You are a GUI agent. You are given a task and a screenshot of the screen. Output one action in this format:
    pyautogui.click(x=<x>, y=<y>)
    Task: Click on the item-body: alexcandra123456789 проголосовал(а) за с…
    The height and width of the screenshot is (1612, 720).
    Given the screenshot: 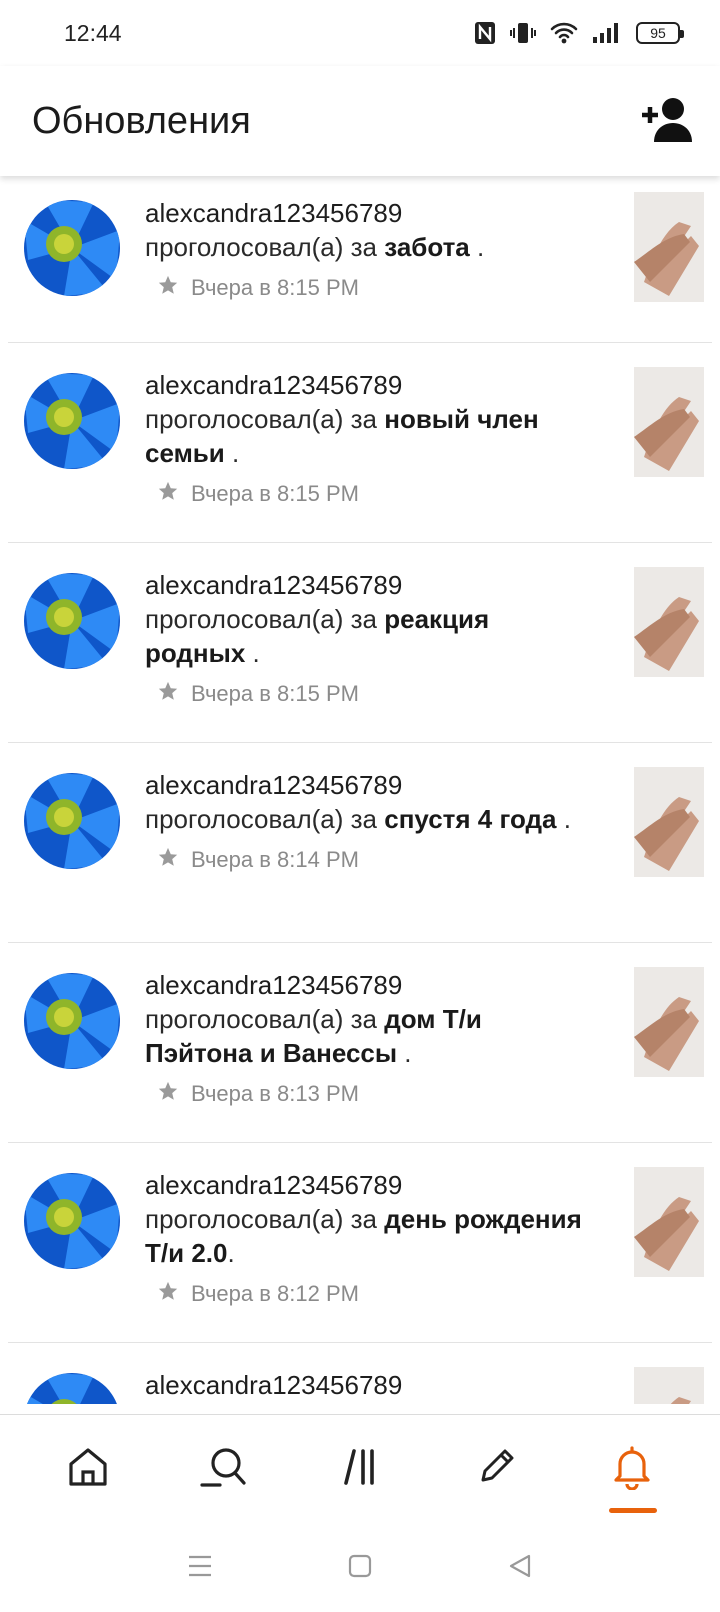 What is the action you would take?
    pyautogui.click(x=368, y=820)
    